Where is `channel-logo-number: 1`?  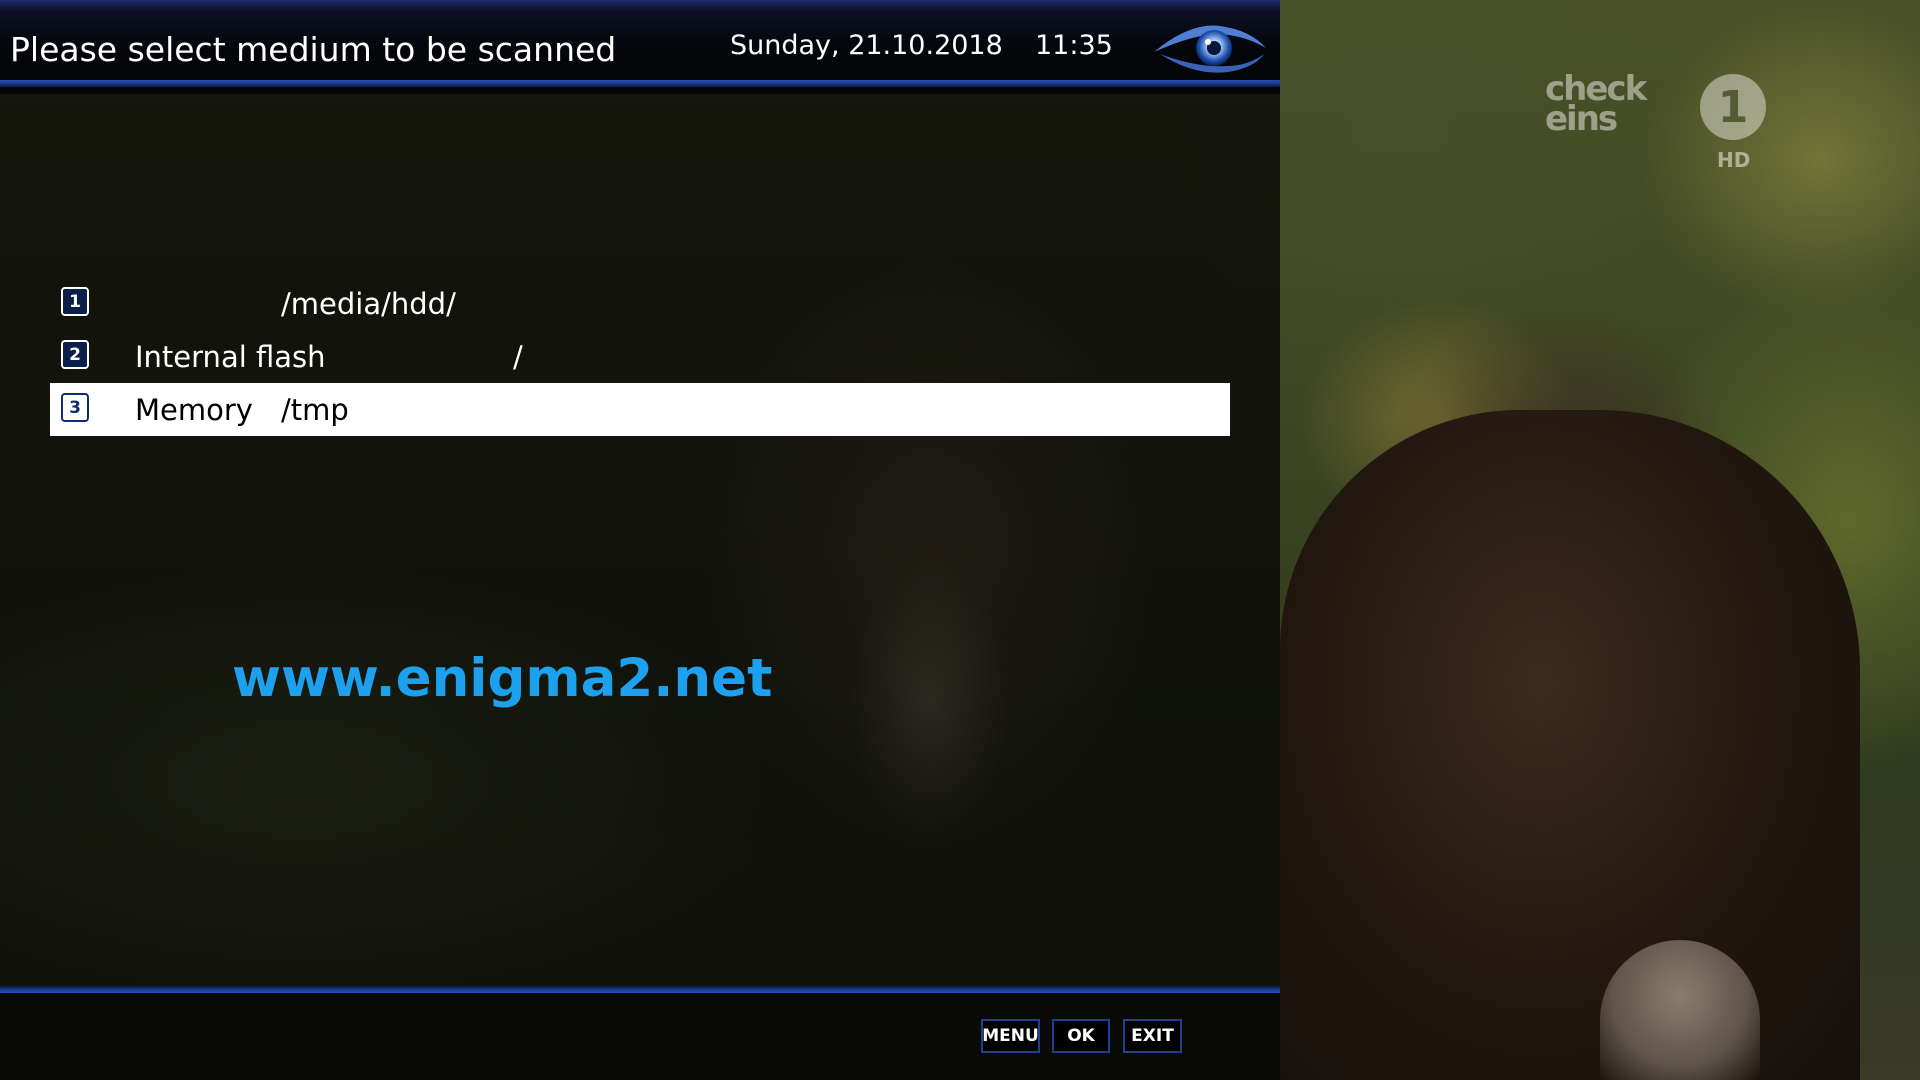
channel-logo-number: 1 is located at coordinates (1733, 107).